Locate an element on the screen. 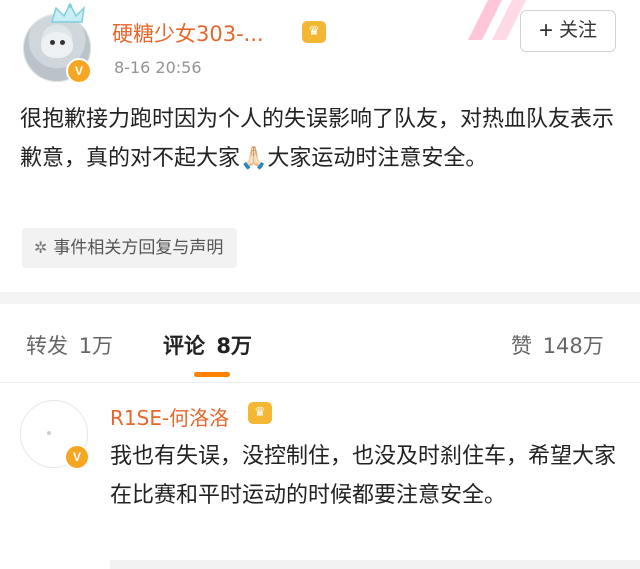  plus-icon: + is located at coordinates (545, 30).